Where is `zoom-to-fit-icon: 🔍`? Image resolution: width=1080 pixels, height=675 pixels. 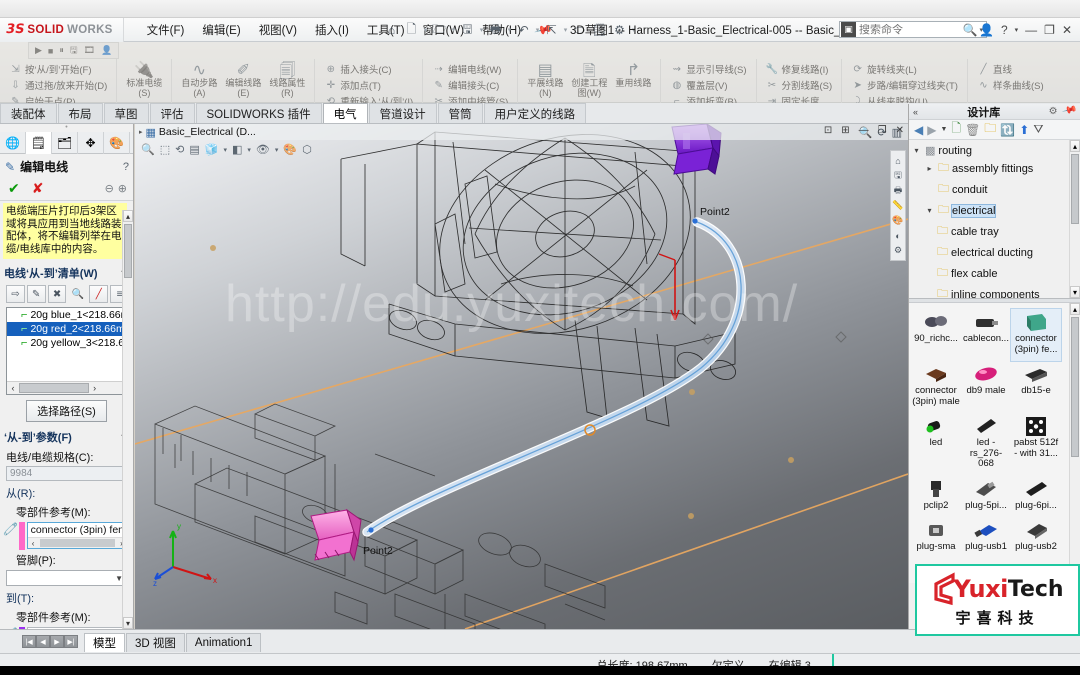 zoom-to-fit-icon: 🔍 is located at coordinates (148, 149).